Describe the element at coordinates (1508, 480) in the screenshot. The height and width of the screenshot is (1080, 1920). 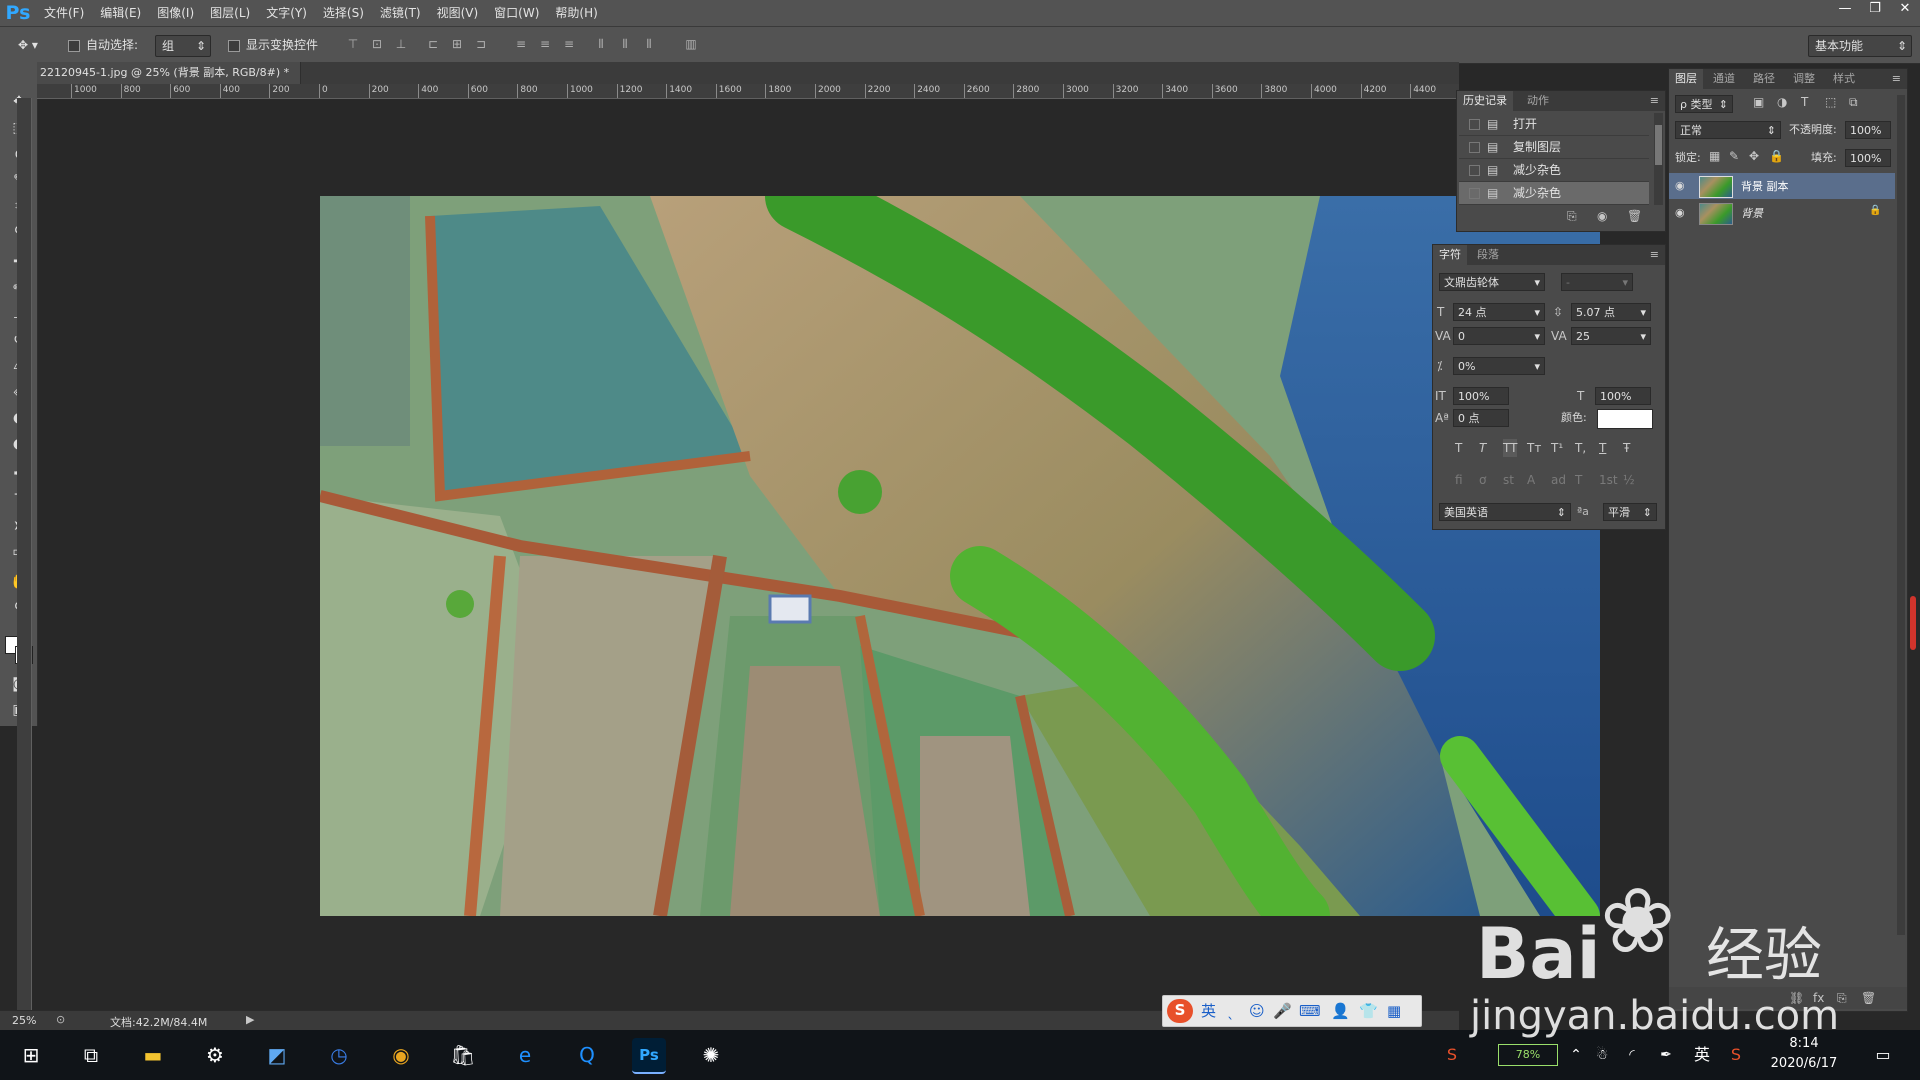
I see `discretionary-ligature-button: st` at that location.